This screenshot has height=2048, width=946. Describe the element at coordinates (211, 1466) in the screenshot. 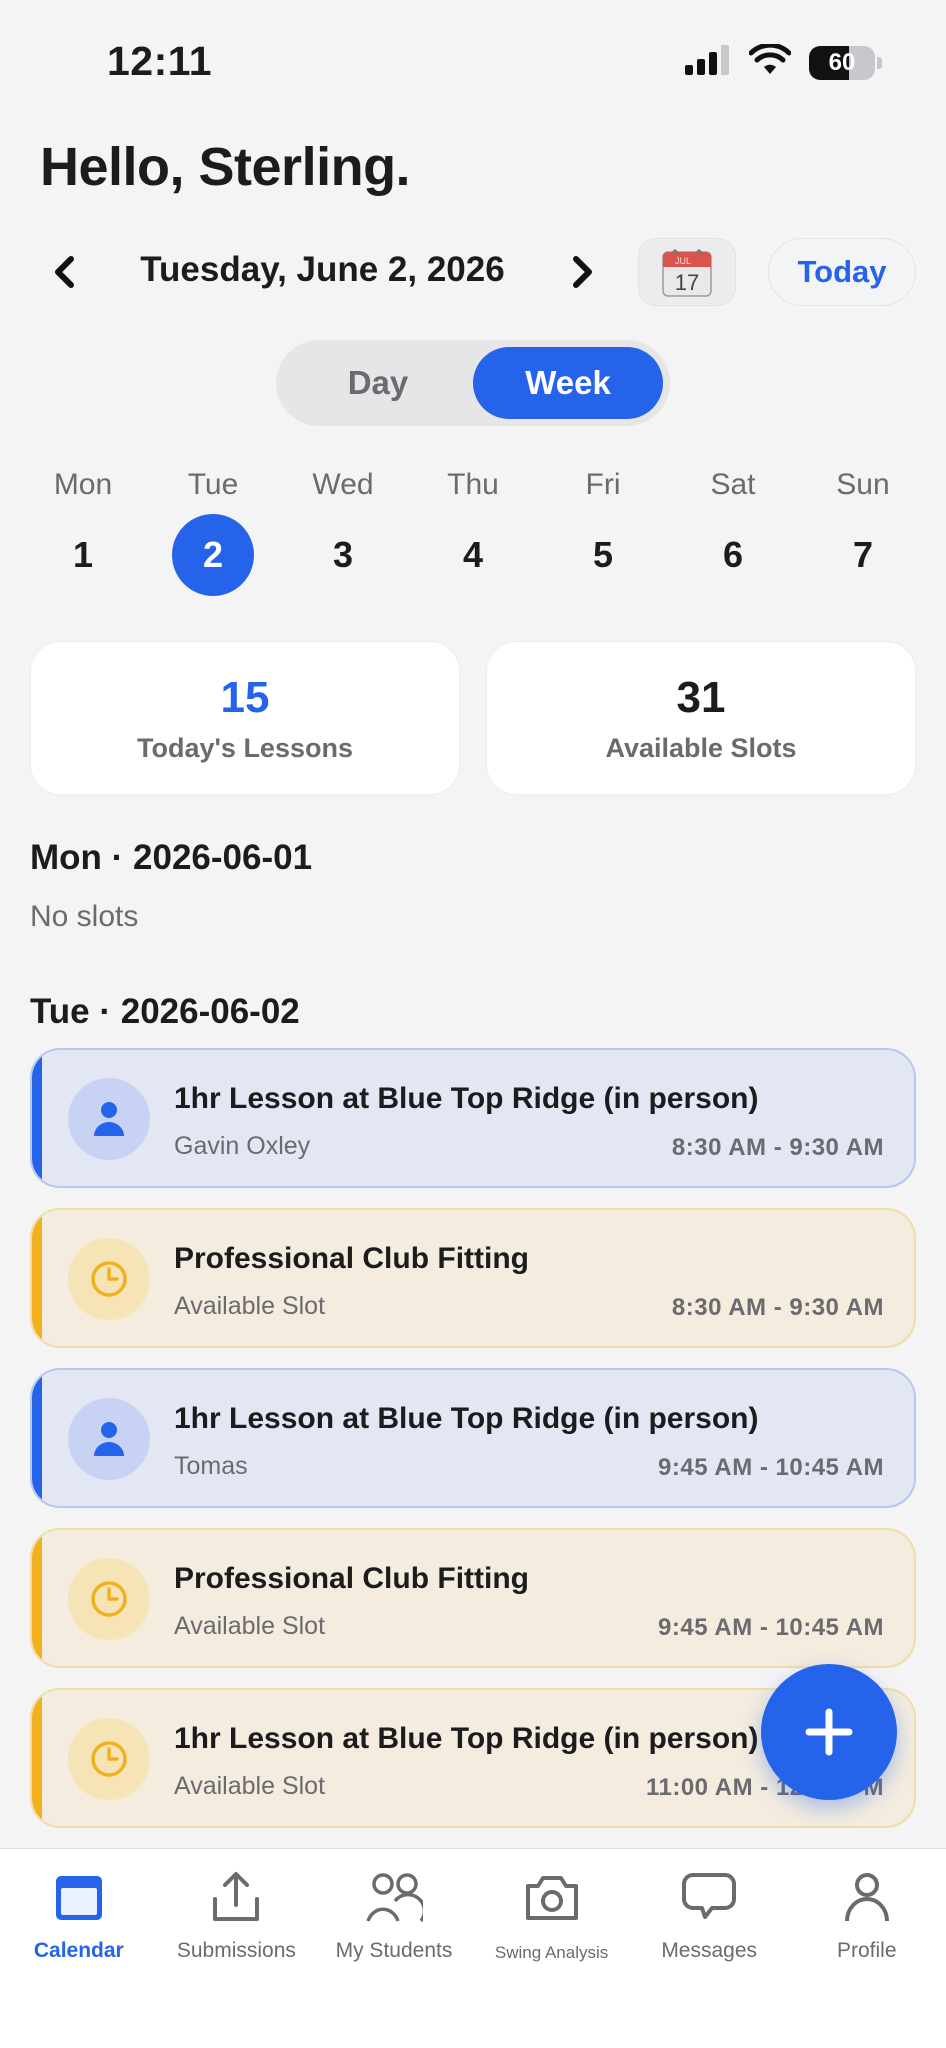

I see `slot-subtitle: Tomas` at that location.